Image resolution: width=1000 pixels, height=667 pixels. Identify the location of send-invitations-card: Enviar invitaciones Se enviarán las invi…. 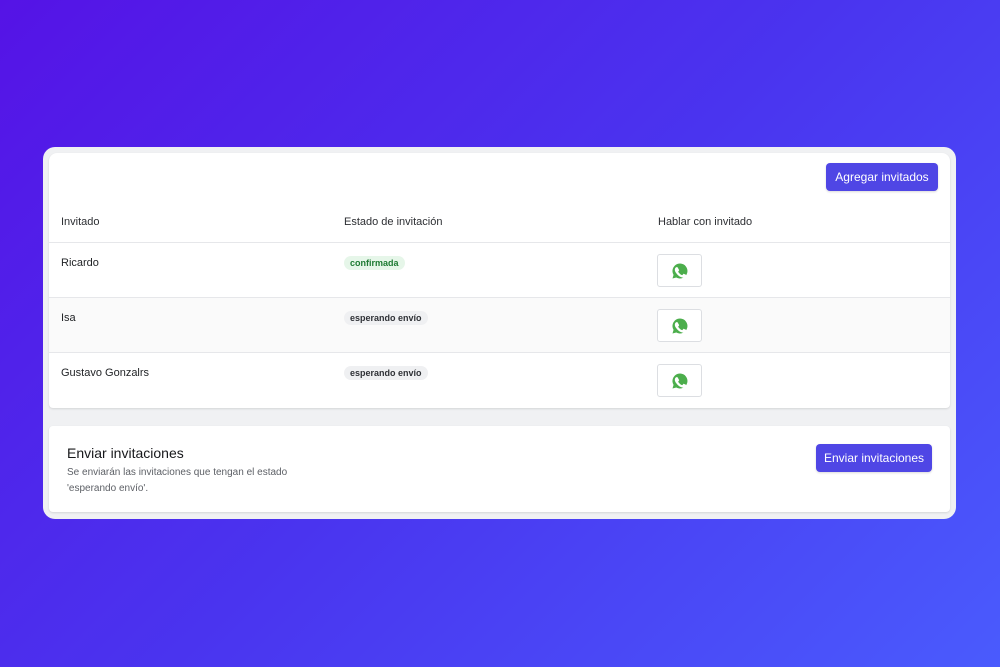
(499, 469).